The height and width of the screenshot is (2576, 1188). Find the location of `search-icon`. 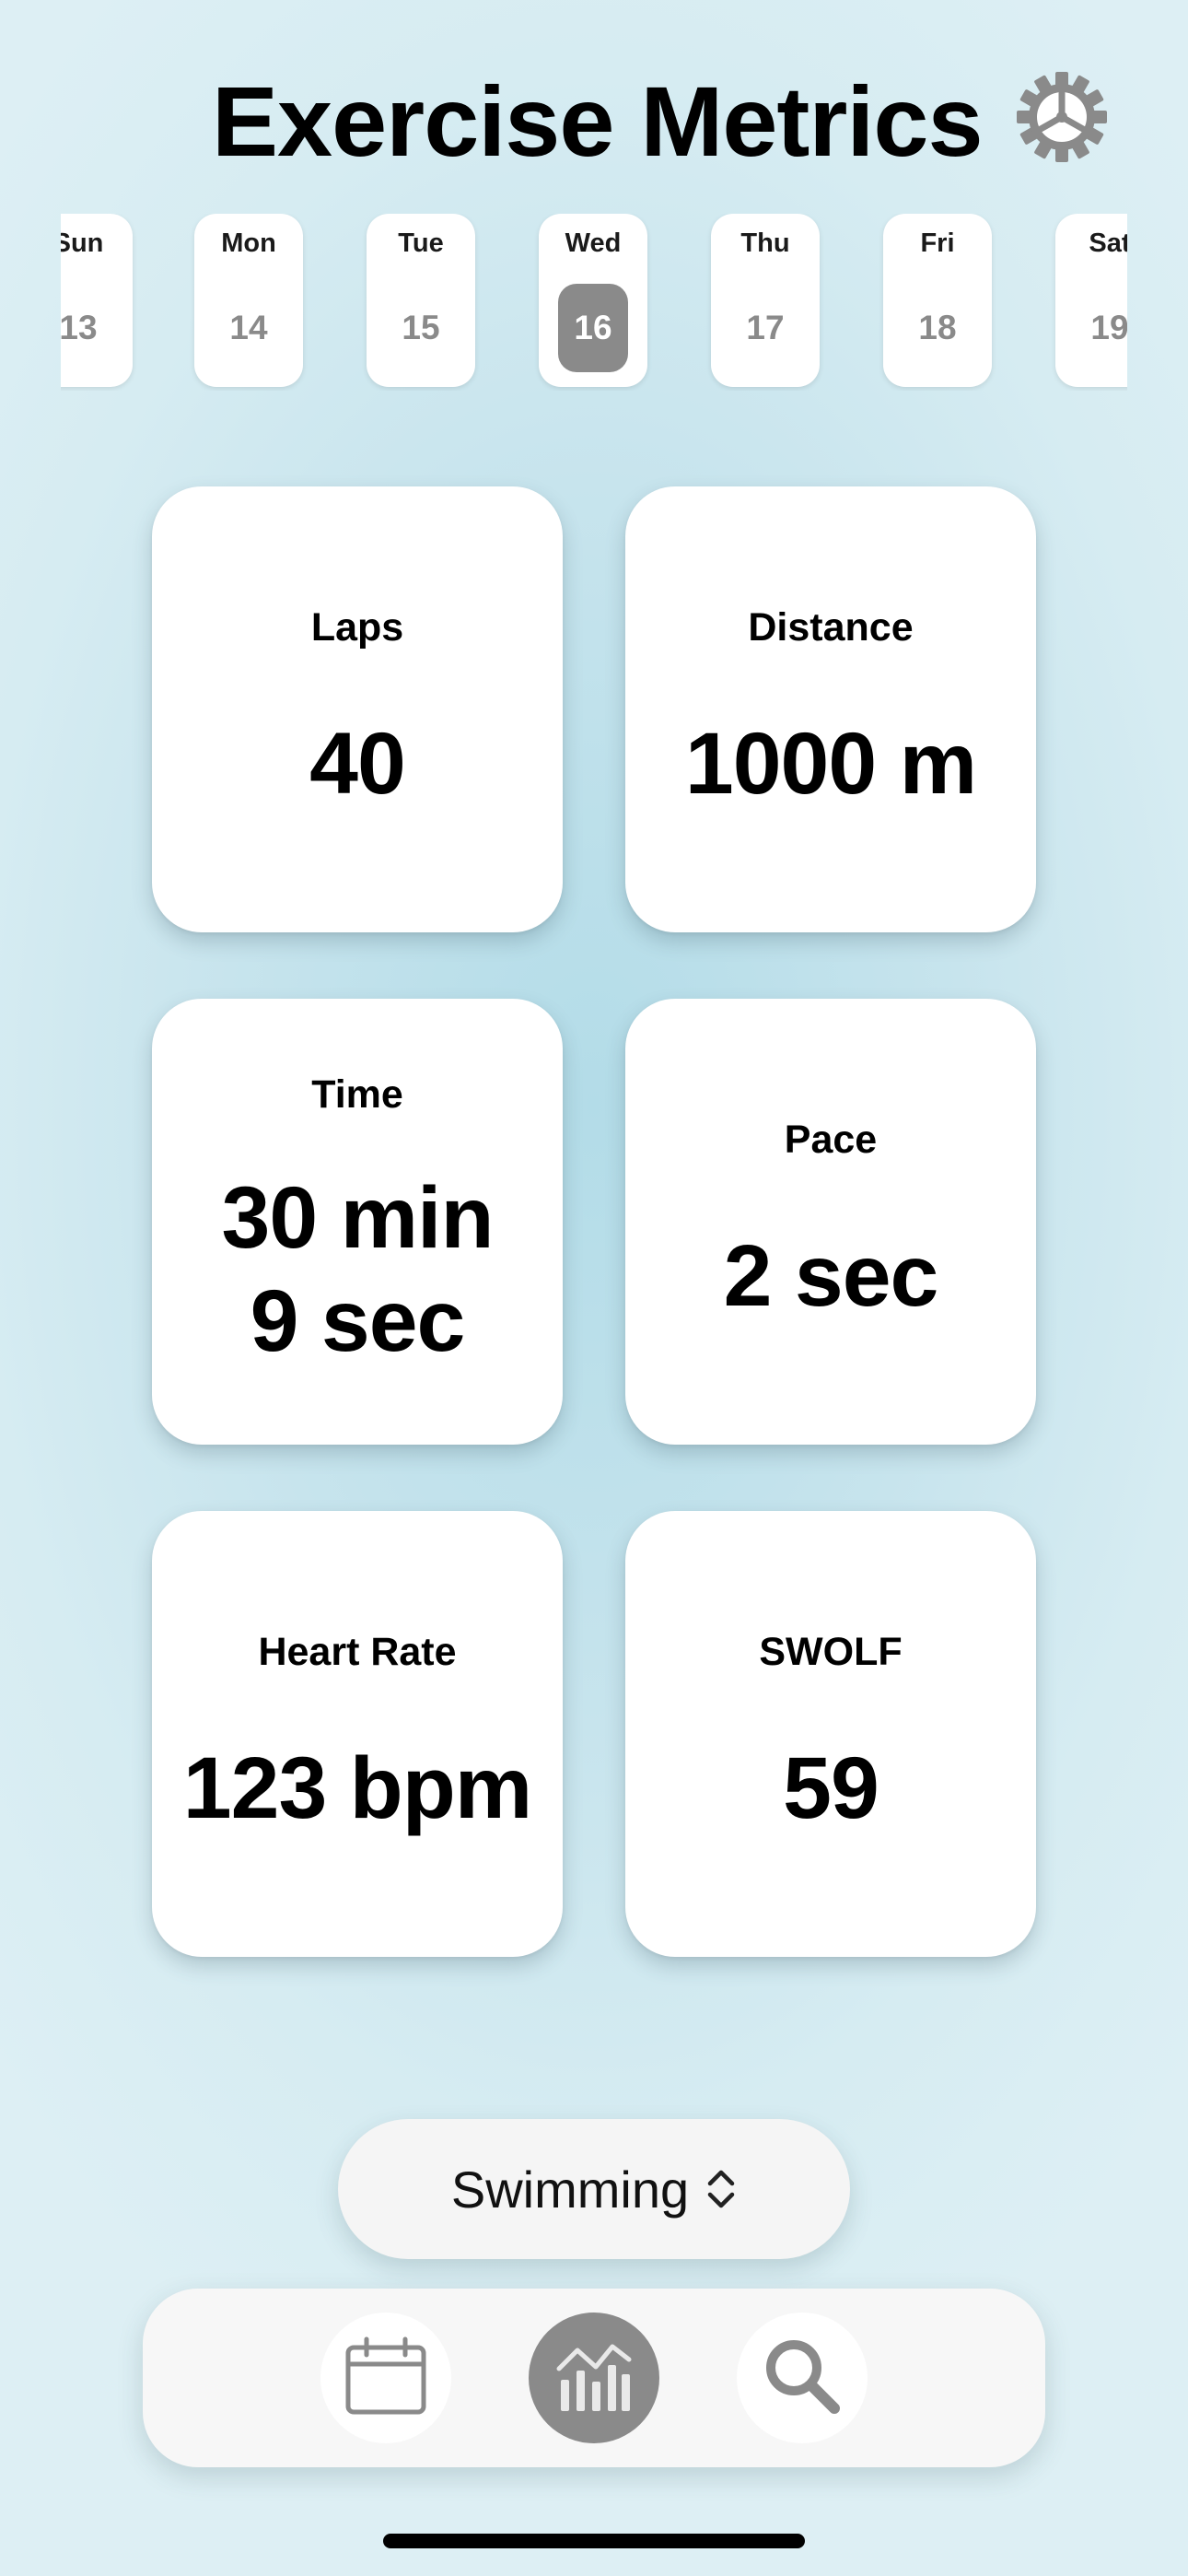

search-icon is located at coordinates (802, 2378).